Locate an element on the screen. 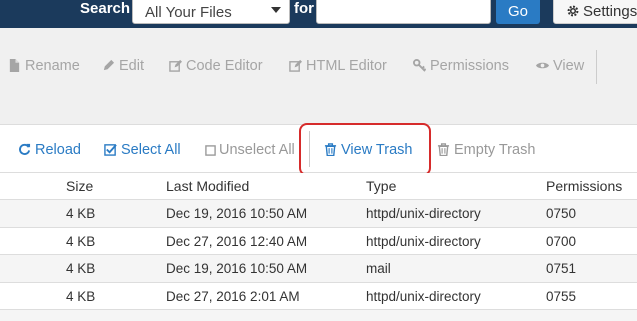 Image resolution: width=637 pixels, height=321 pixels. reload-label: Reload is located at coordinates (58, 150).